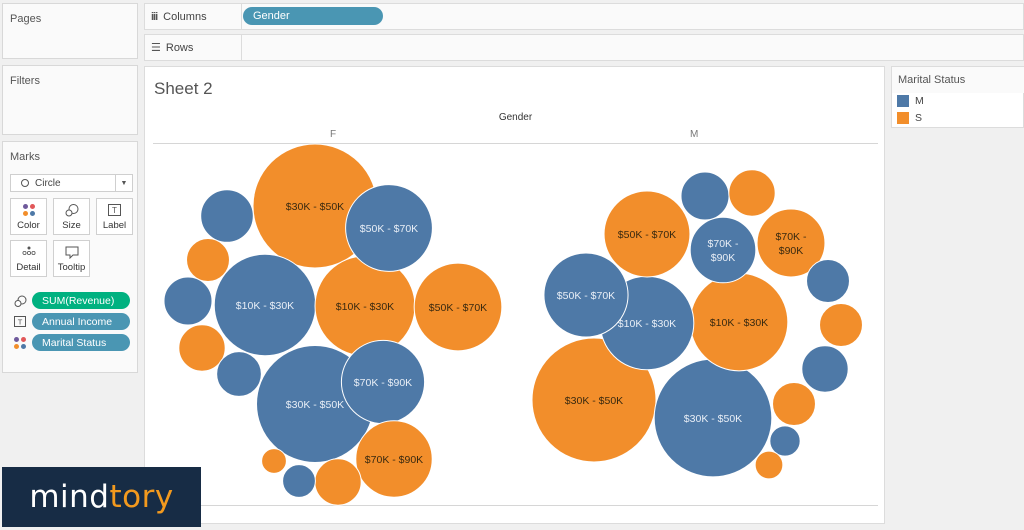 This screenshot has height=530, width=1024. I want to click on color-button-label: Color, so click(28, 225).